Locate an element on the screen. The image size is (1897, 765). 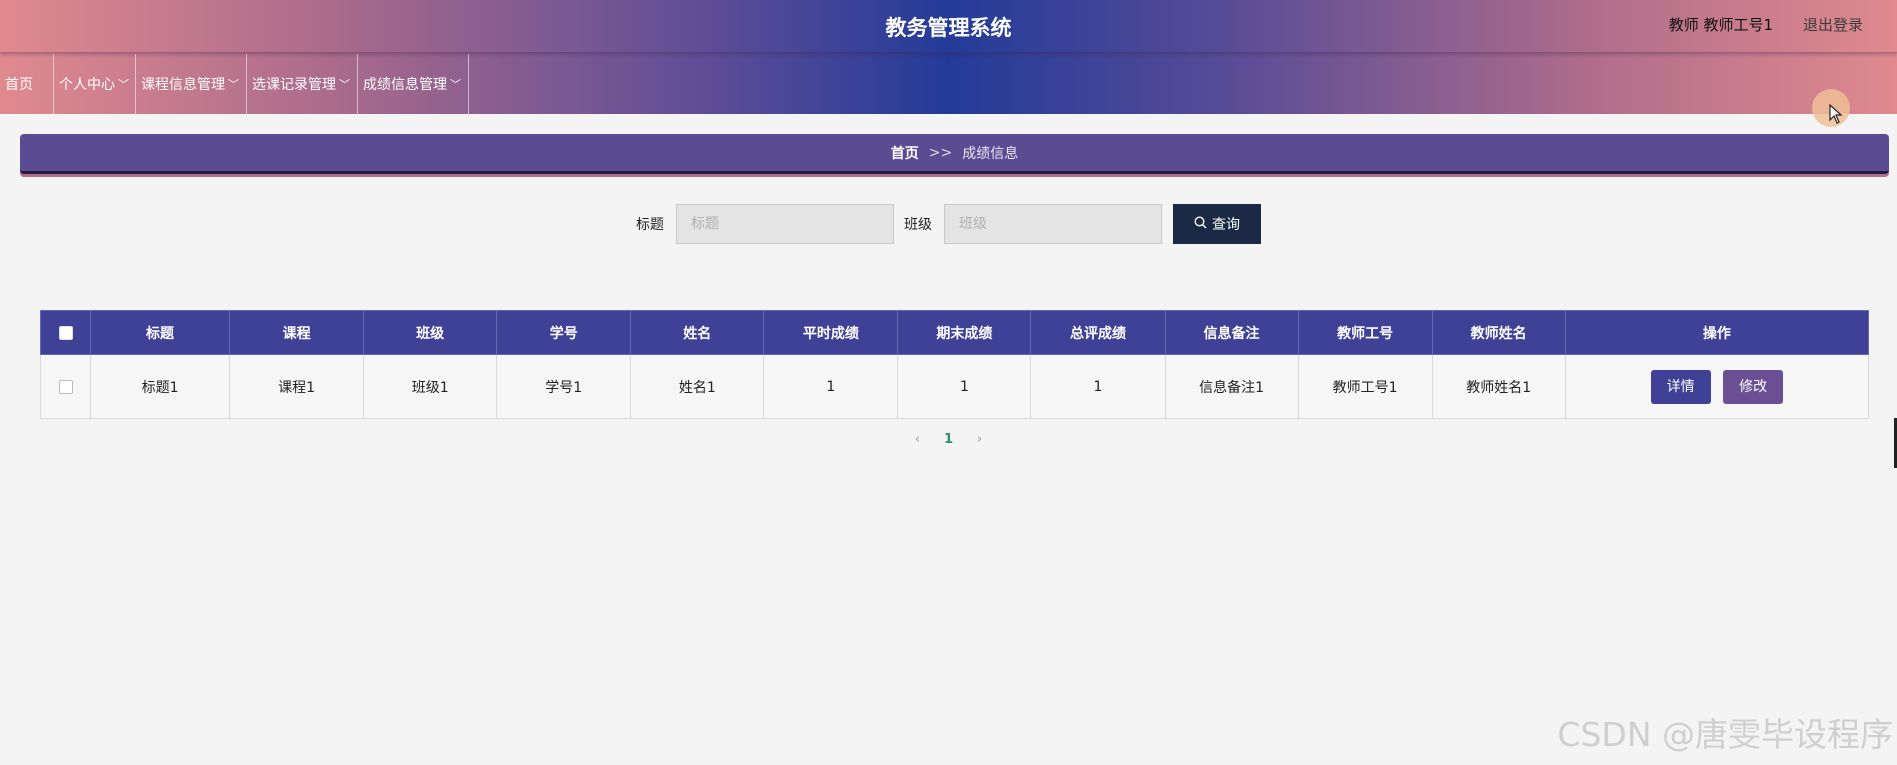
table-cell: 标题1 is located at coordinates (160, 386).